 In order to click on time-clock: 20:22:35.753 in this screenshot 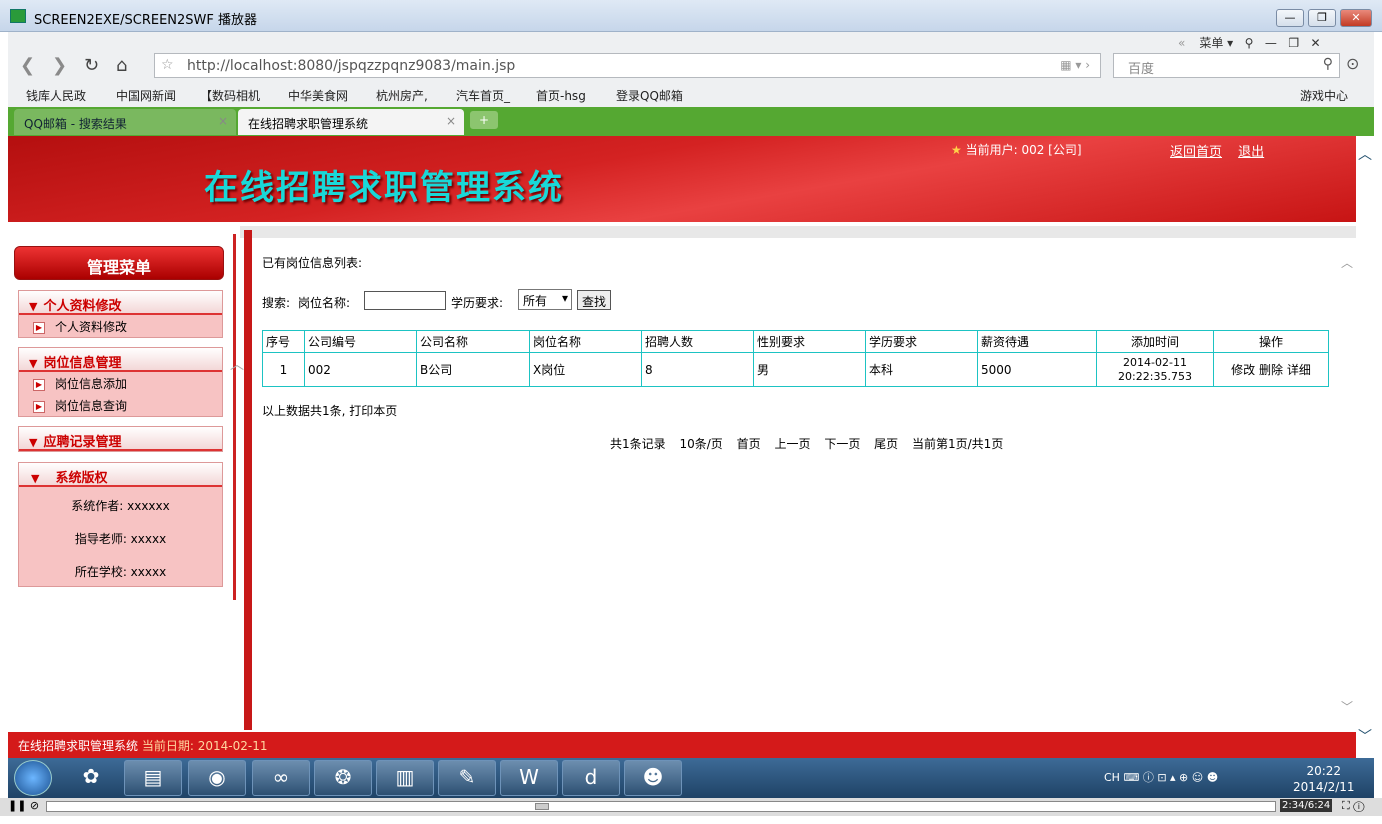, I will do `click(1155, 376)`.